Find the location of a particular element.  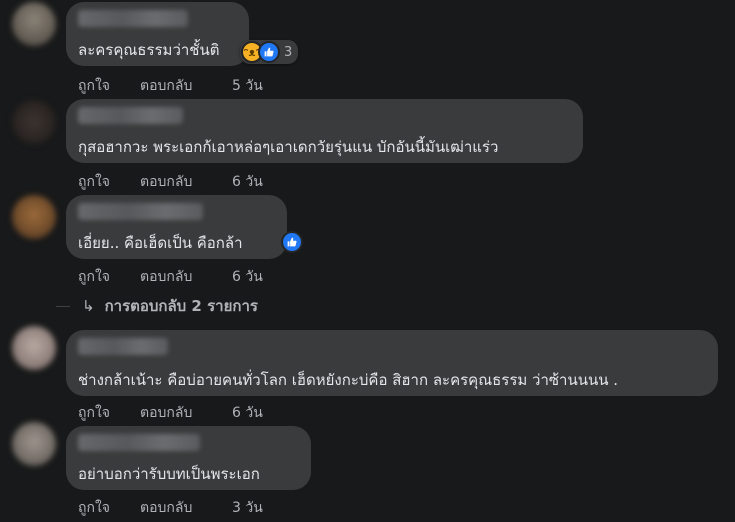

reaction-summary is located at coordinates (292, 242).